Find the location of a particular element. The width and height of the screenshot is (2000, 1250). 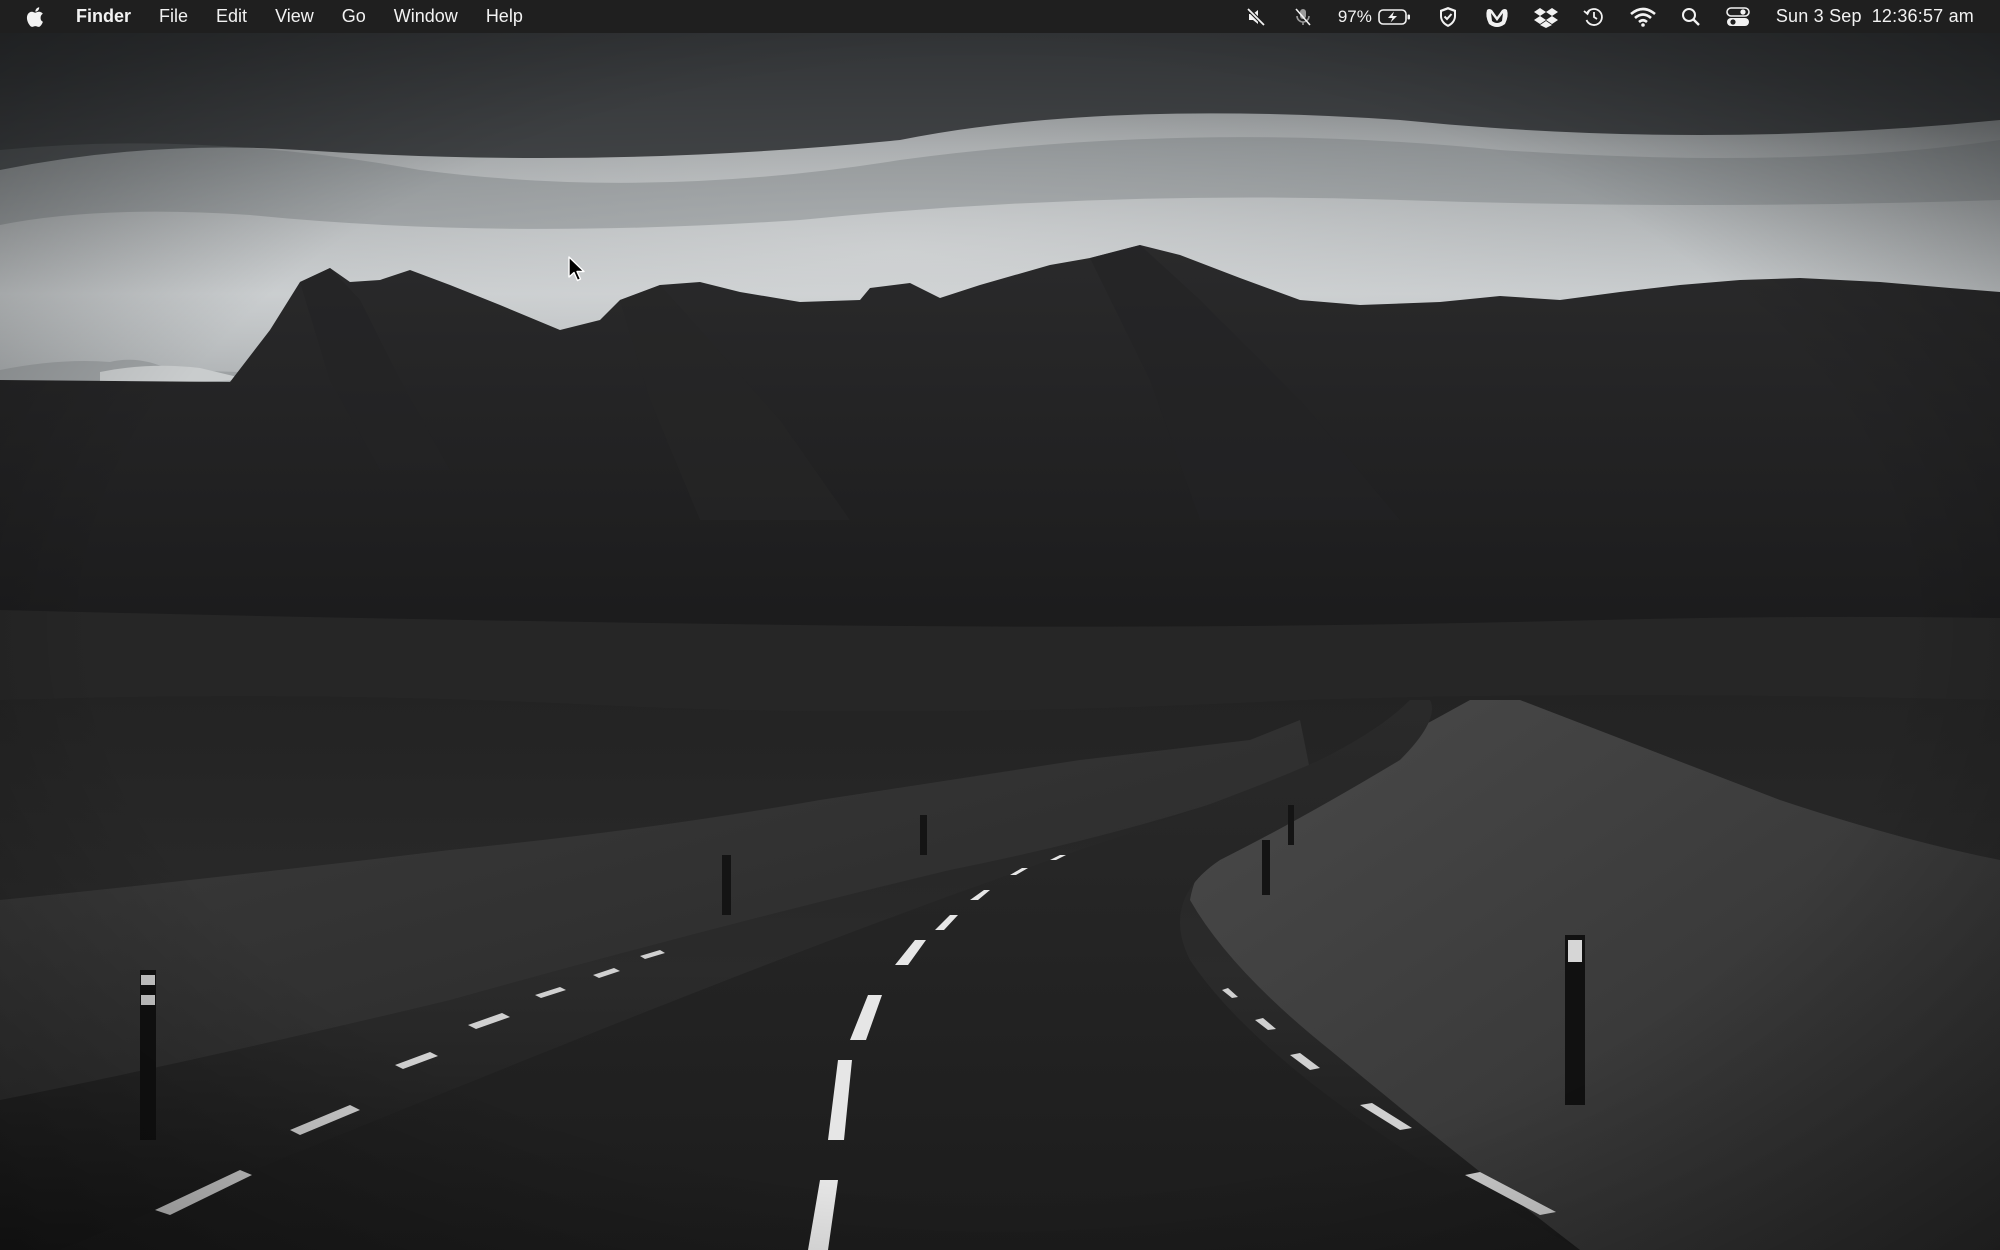

apple-logo-icon is located at coordinates (37, 17).